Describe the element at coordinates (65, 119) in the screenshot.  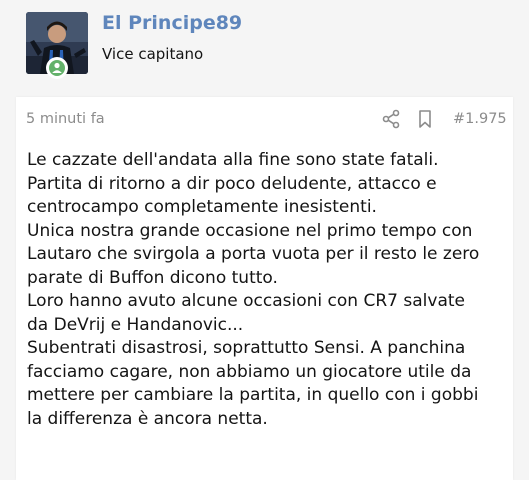
I see `post-timestamp: 5 minuti fa` at that location.